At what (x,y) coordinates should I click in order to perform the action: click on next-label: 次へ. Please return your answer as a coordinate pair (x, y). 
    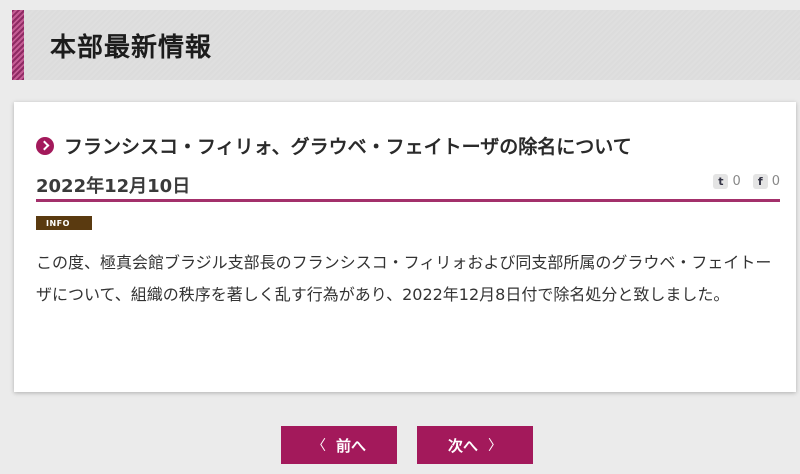
    Looking at the image, I should click on (462, 445).